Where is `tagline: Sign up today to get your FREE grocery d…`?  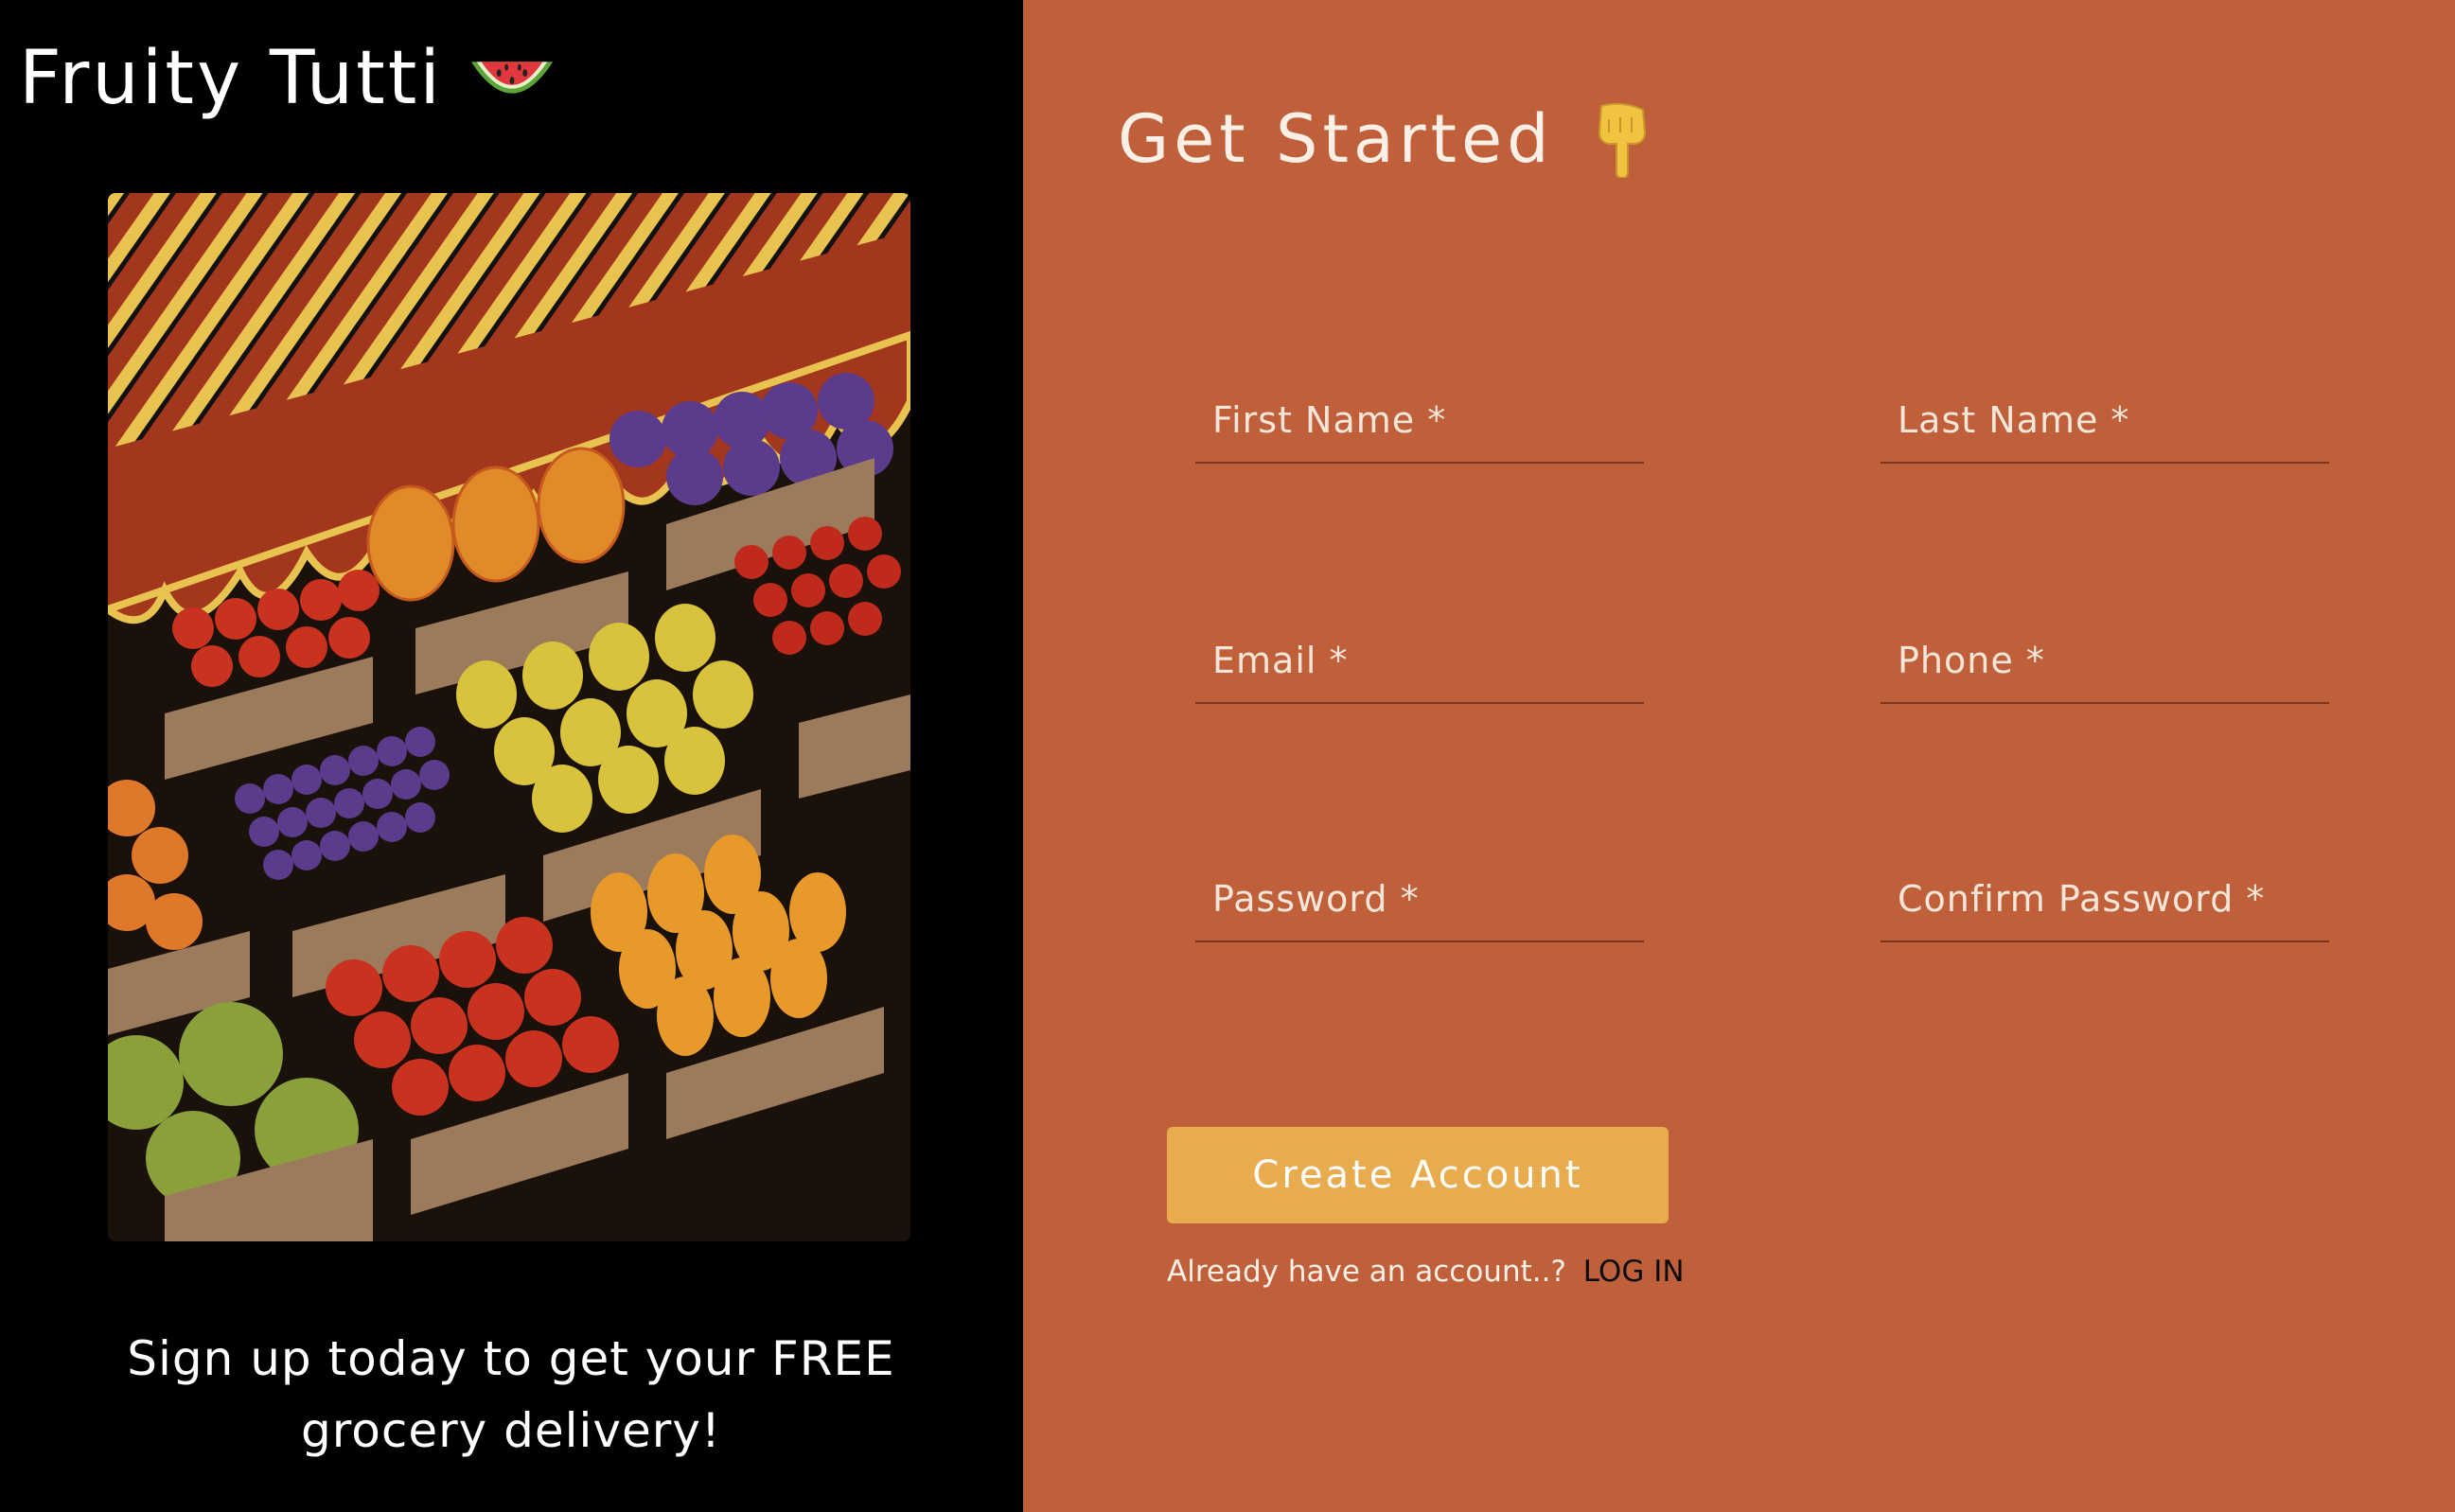 tagline: Sign up today to get your FREE grocery d… is located at coordinates (511, 1394).